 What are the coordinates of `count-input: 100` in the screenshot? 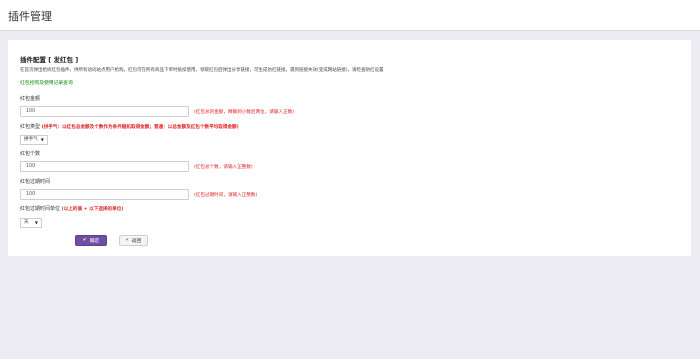 It's located at (104, 166).